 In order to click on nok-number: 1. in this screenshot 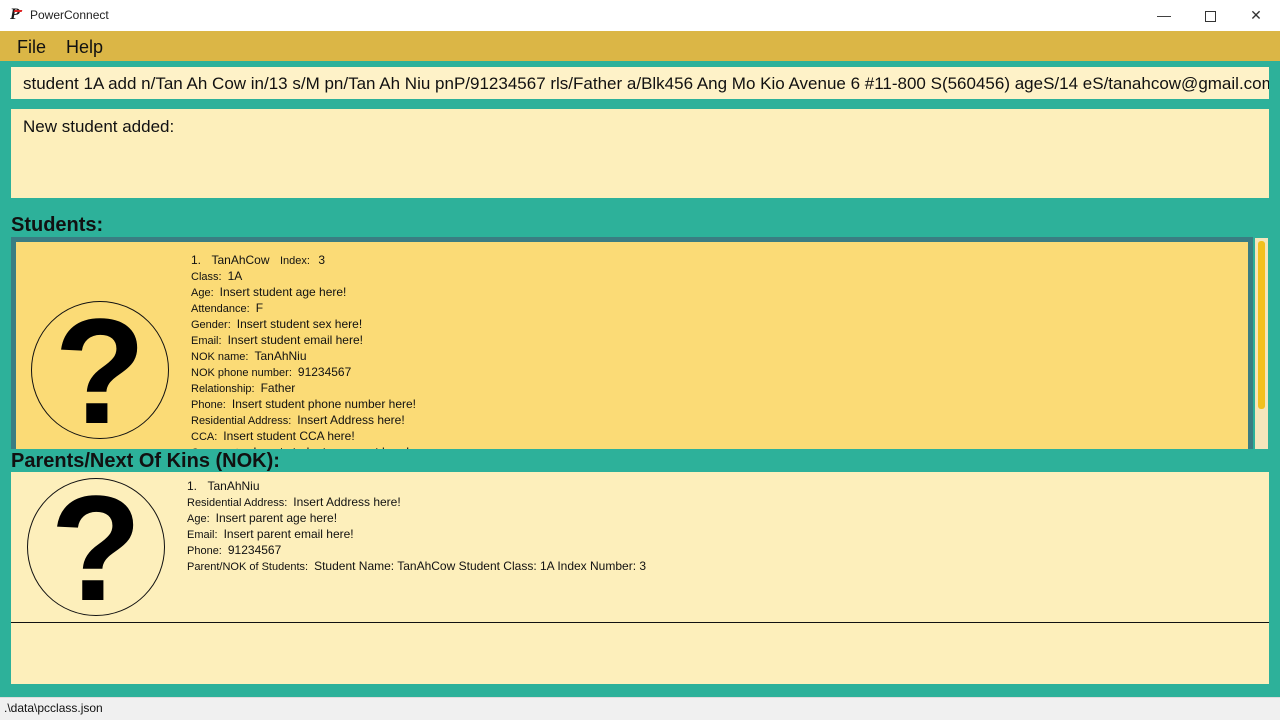, I will do `click(192, 486)`.